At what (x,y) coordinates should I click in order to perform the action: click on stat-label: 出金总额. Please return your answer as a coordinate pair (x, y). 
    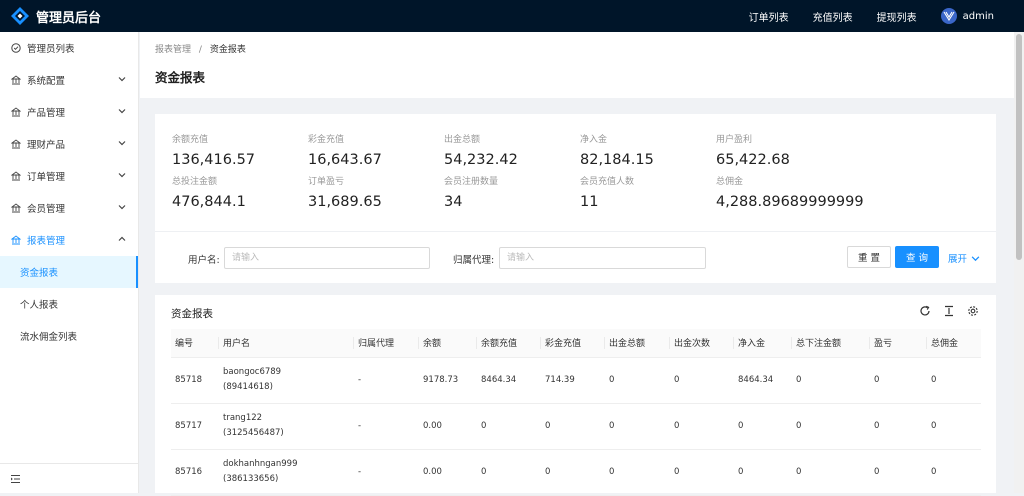
    Looking at the image, I should click on (462, 140).